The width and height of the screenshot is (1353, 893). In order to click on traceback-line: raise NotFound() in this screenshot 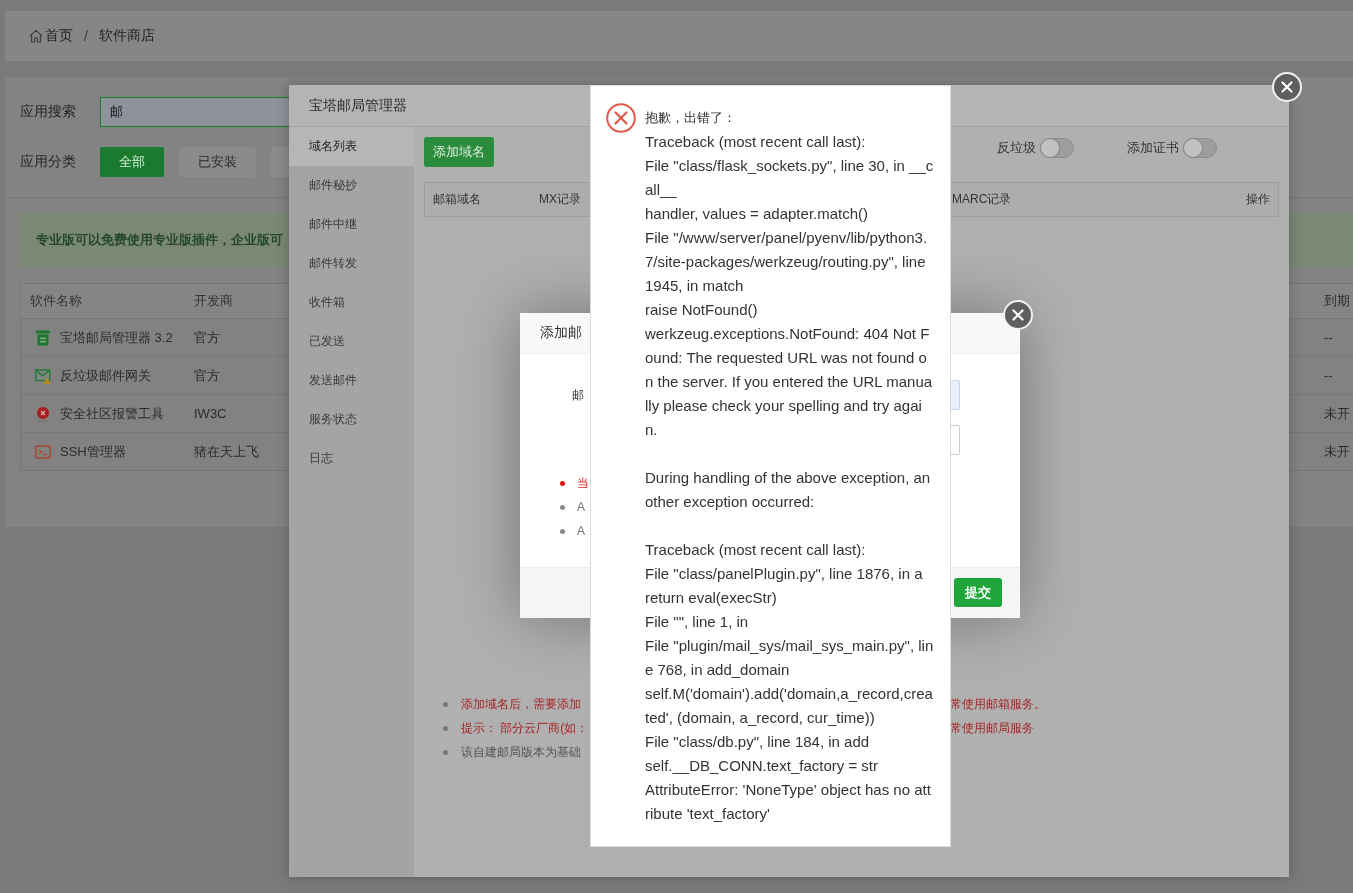, I will do `click(702, 310)`.